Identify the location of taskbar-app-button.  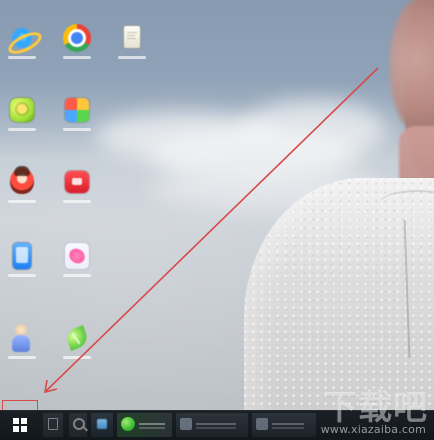
(102, 425).